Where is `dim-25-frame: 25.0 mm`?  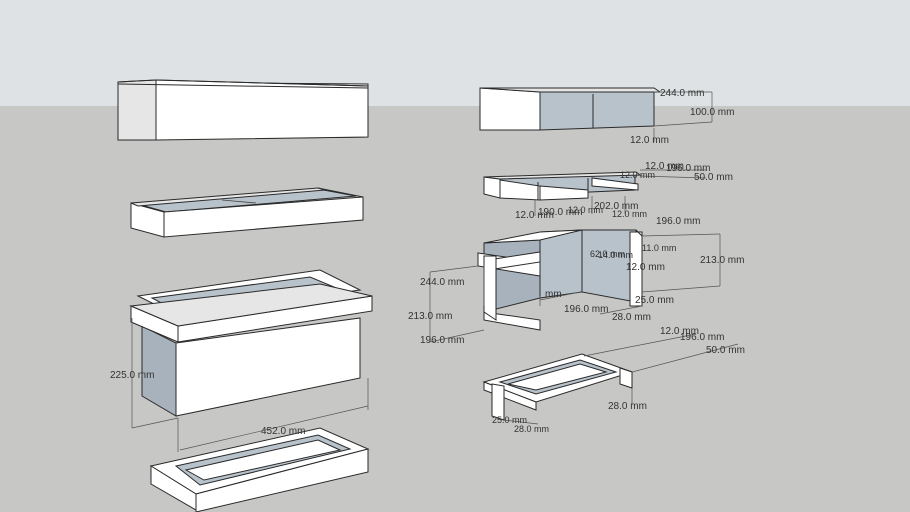 dim-25-frame: 25.0 mm is located at coordinates (654, 300).